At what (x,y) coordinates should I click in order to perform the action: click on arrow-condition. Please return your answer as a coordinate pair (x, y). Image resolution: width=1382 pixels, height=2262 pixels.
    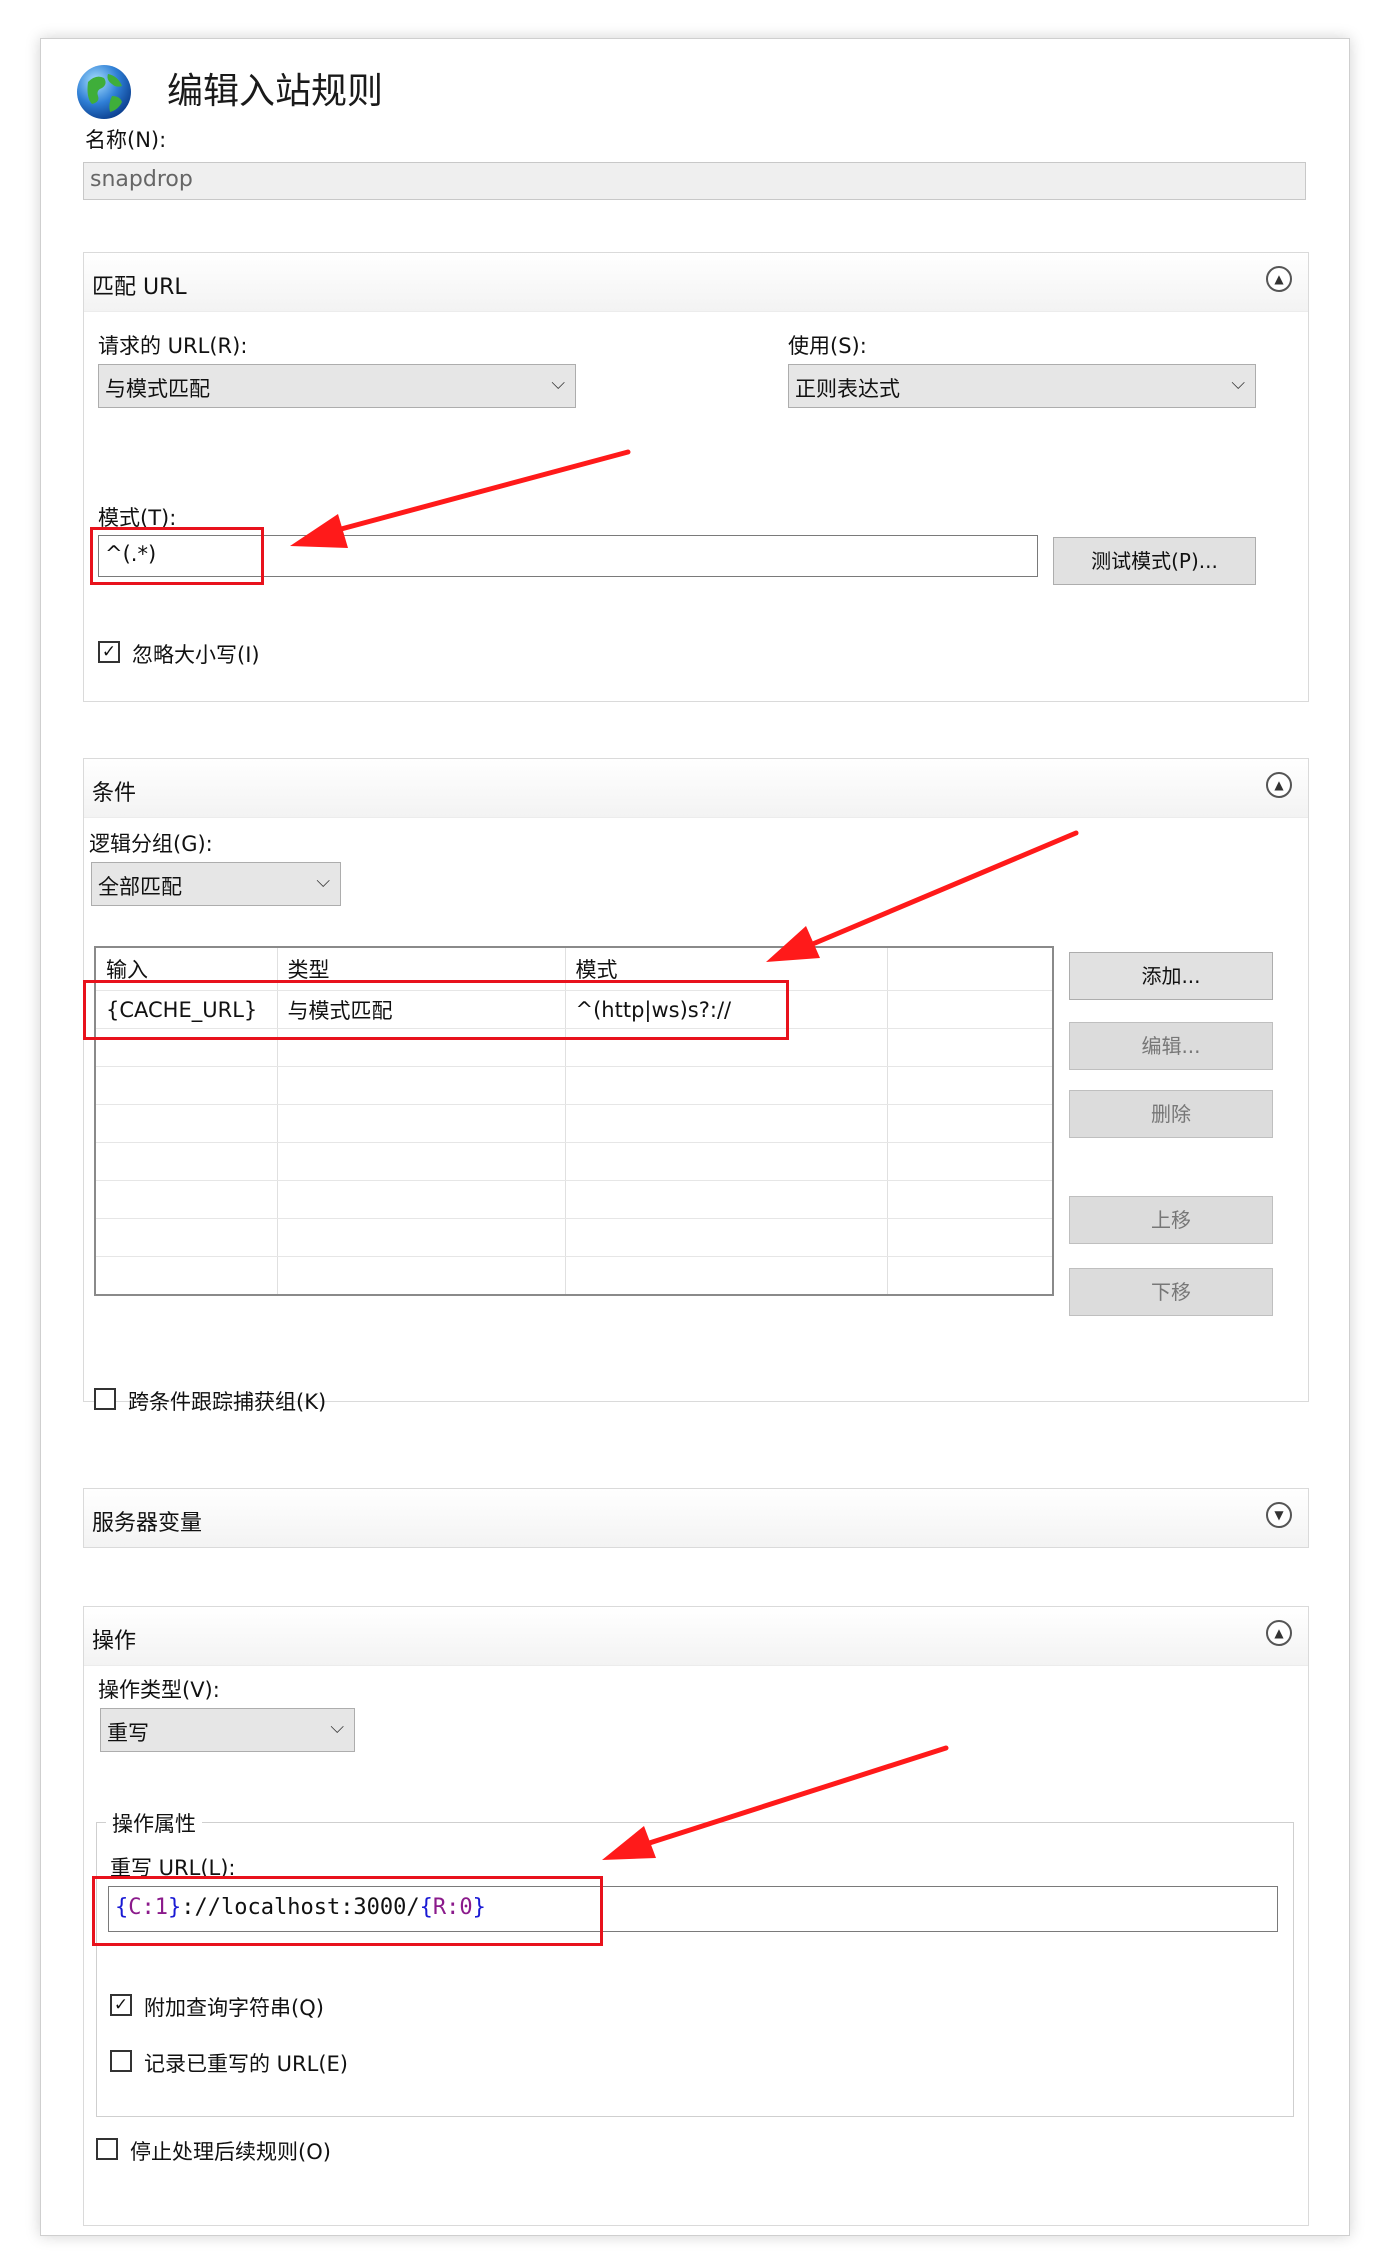
    Looking at the image, I should click on (922, 896).